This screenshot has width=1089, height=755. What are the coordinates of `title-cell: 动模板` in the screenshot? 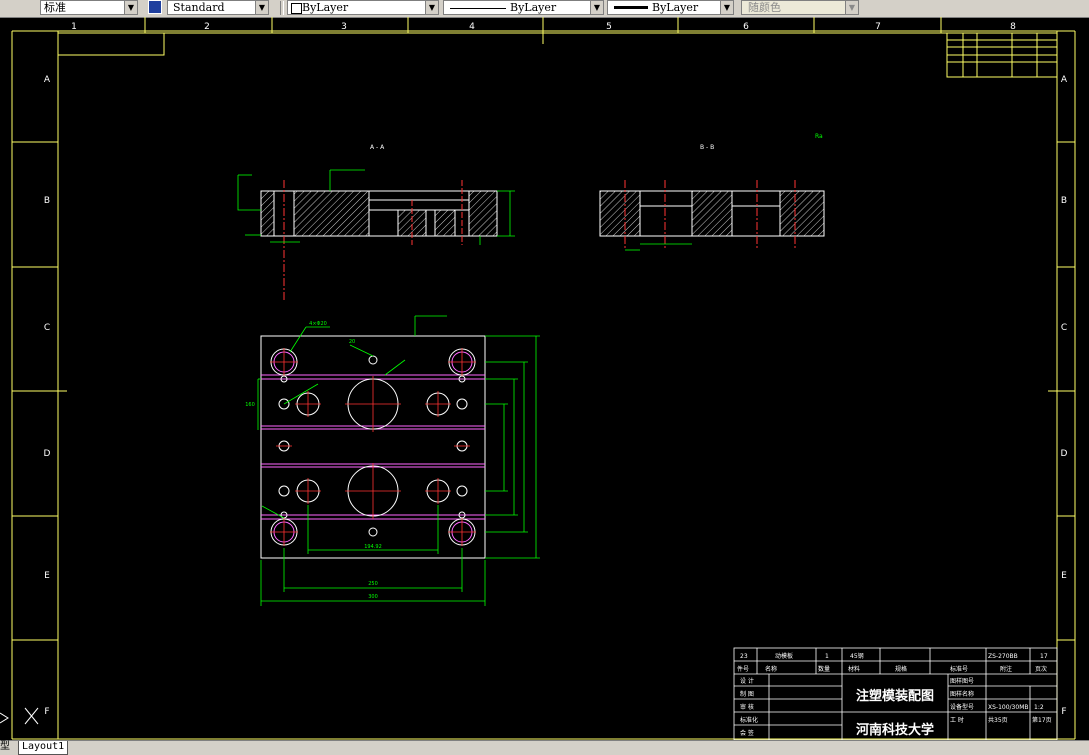 It's located at (784, 656).